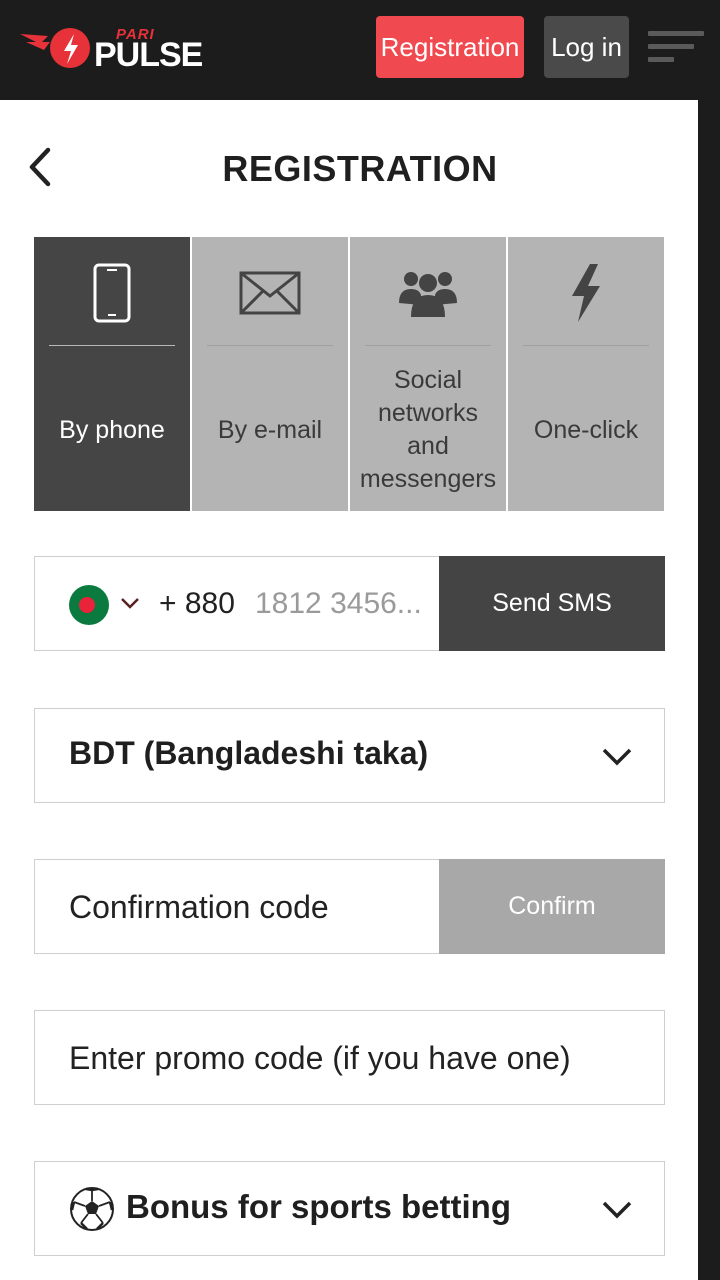 This screenshot has width=720, height=1280. Describe the element at coordinates (586, 429) in the screenshot. I see `tab-label: One-click` at that location.